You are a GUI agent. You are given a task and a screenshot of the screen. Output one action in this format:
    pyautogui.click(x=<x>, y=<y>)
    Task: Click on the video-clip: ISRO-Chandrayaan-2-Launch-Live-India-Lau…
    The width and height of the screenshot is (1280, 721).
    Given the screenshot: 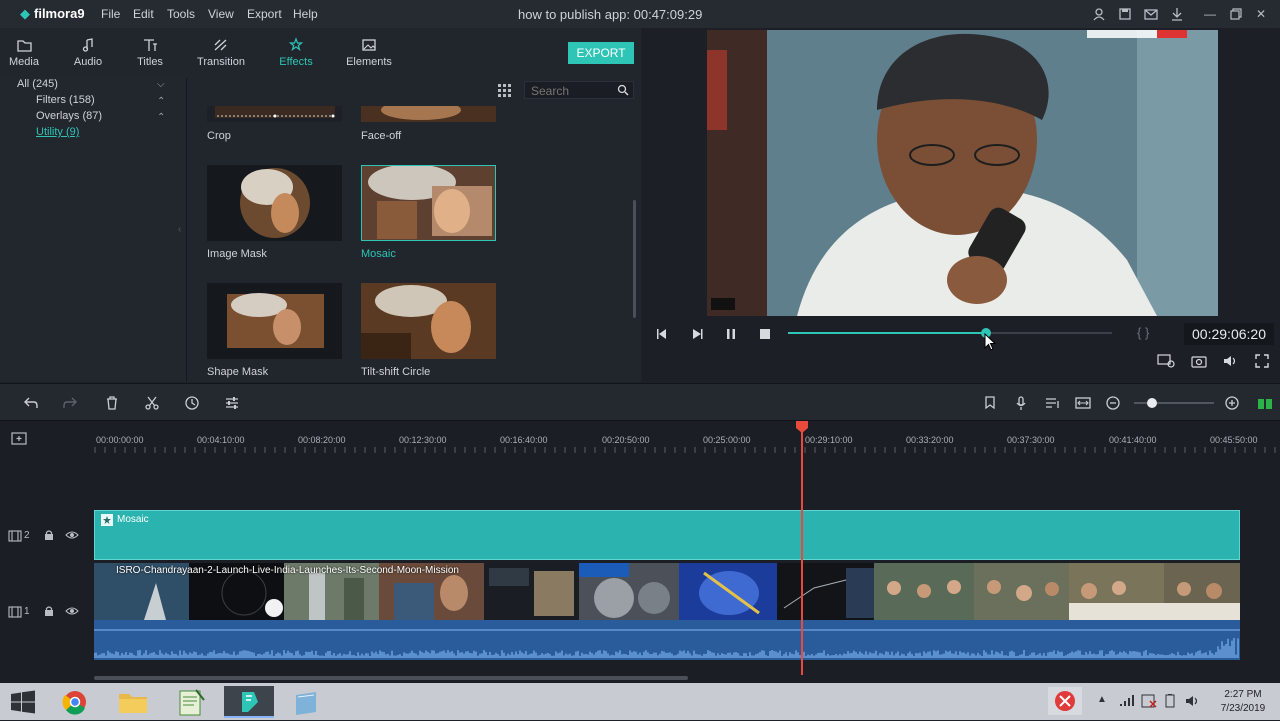 What is the action you would take?
    pyautogui.click(x=667, y=591)
    